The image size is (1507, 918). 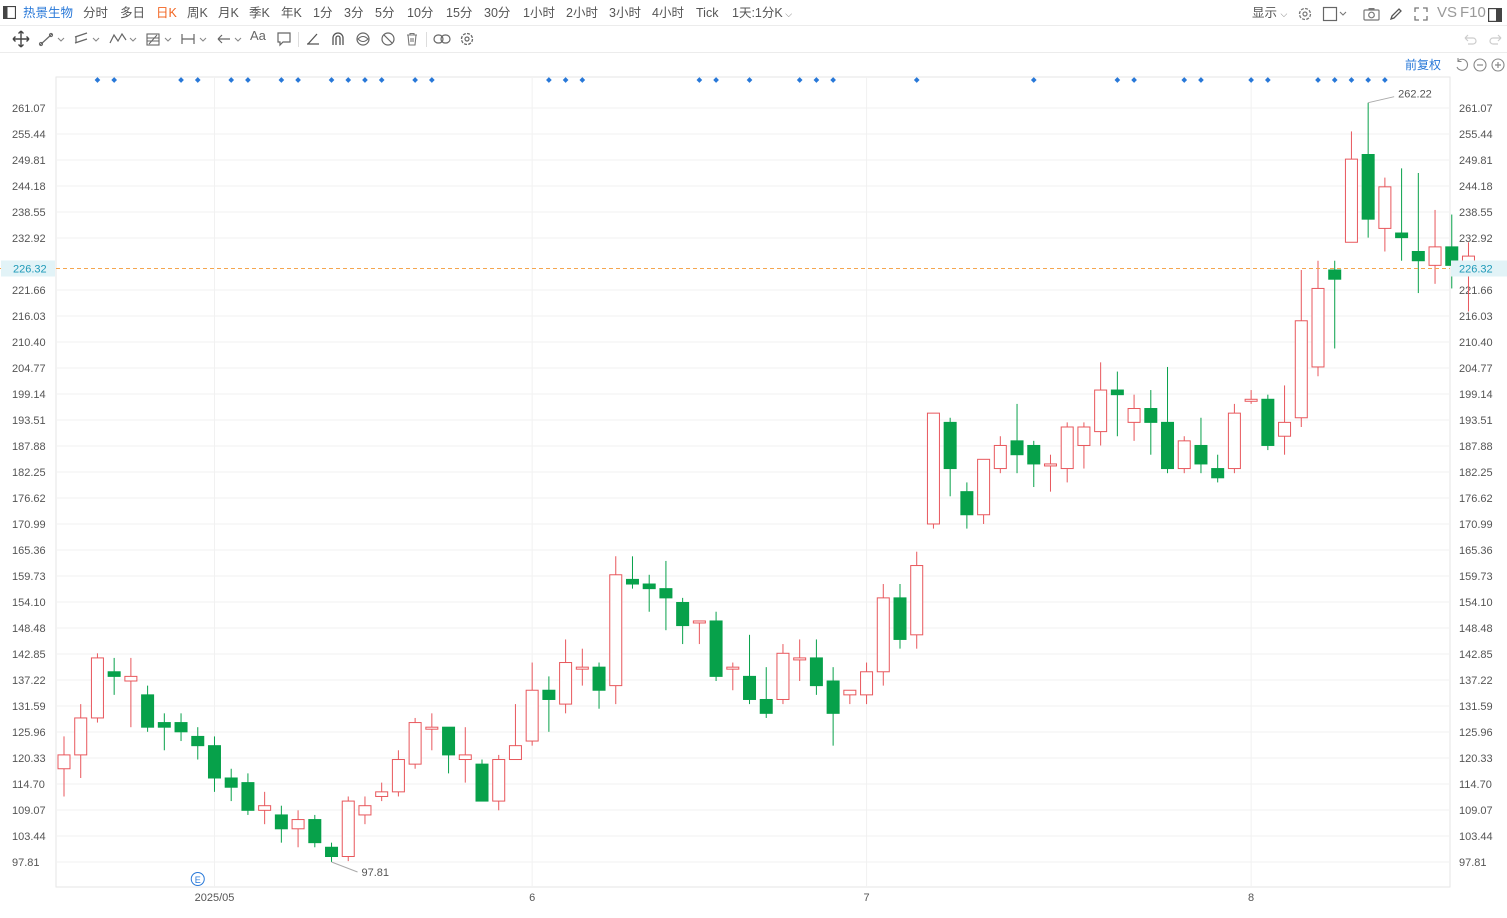 I want to click on period-tab-3: 周K, so click(x=197, y=13).